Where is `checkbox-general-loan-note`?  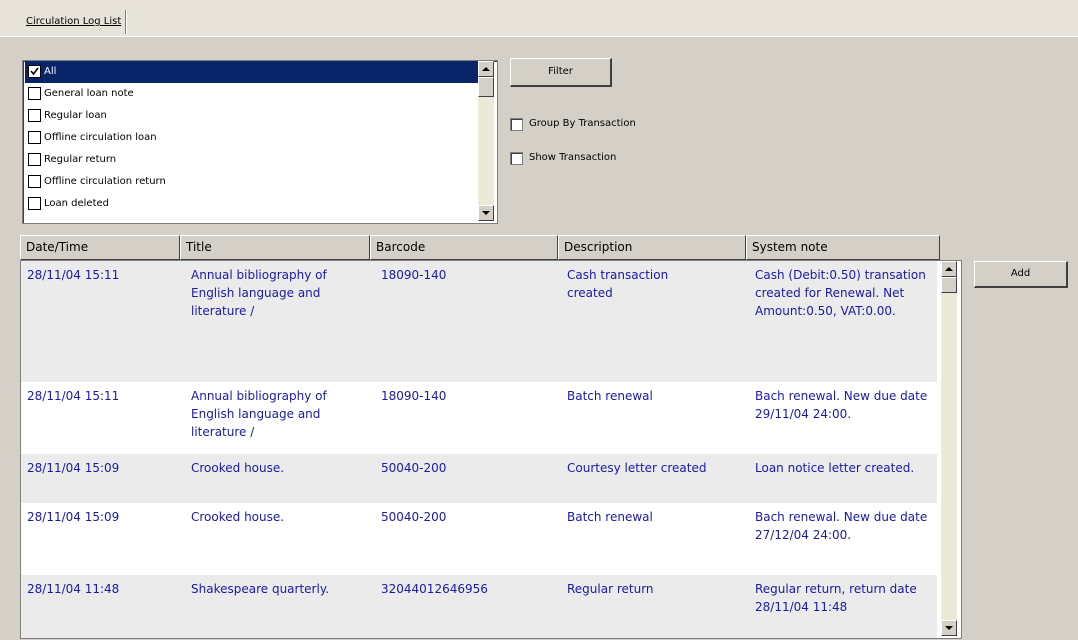 checkbox-general-loan-note is located at coordinates (34, 93).